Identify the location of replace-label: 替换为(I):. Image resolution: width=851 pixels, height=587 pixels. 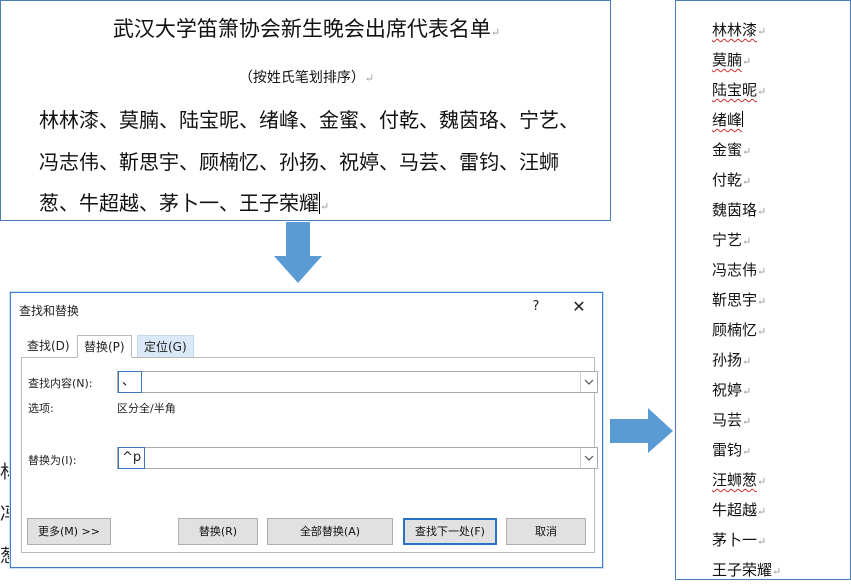
(52, 460).